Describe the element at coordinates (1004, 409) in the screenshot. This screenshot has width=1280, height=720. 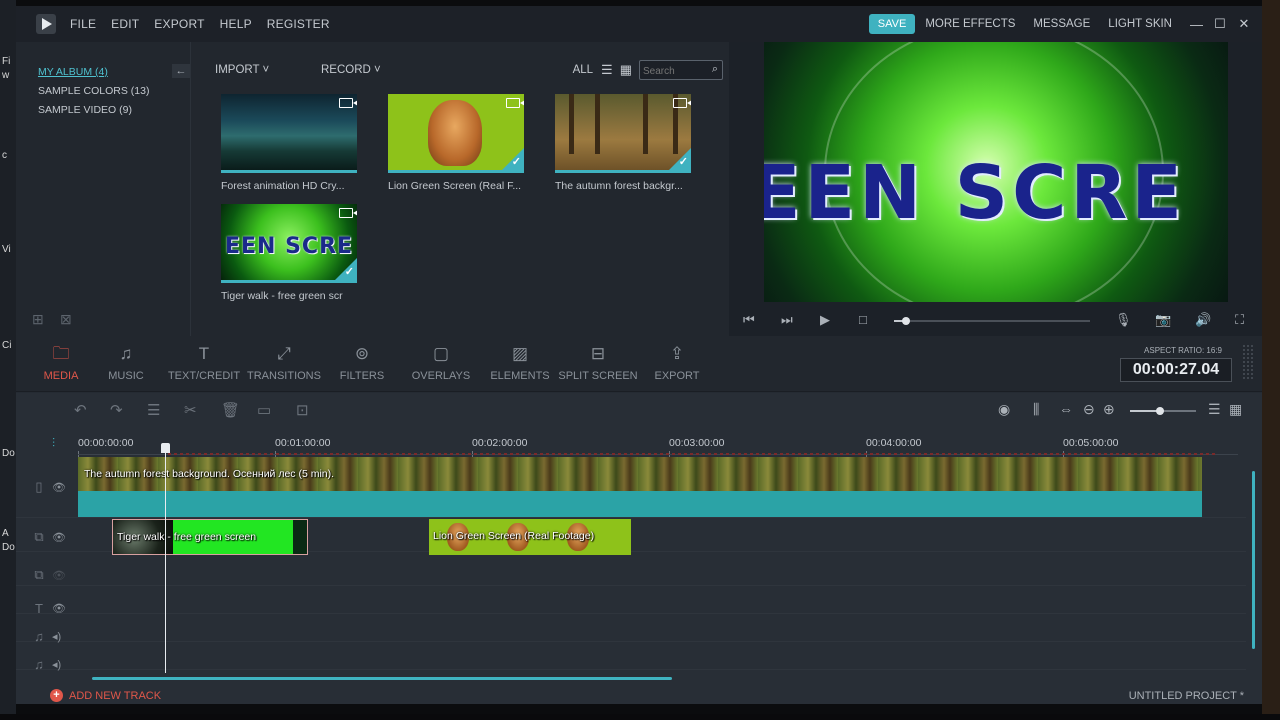
I see `render-preview-icon: ◉` at that location.